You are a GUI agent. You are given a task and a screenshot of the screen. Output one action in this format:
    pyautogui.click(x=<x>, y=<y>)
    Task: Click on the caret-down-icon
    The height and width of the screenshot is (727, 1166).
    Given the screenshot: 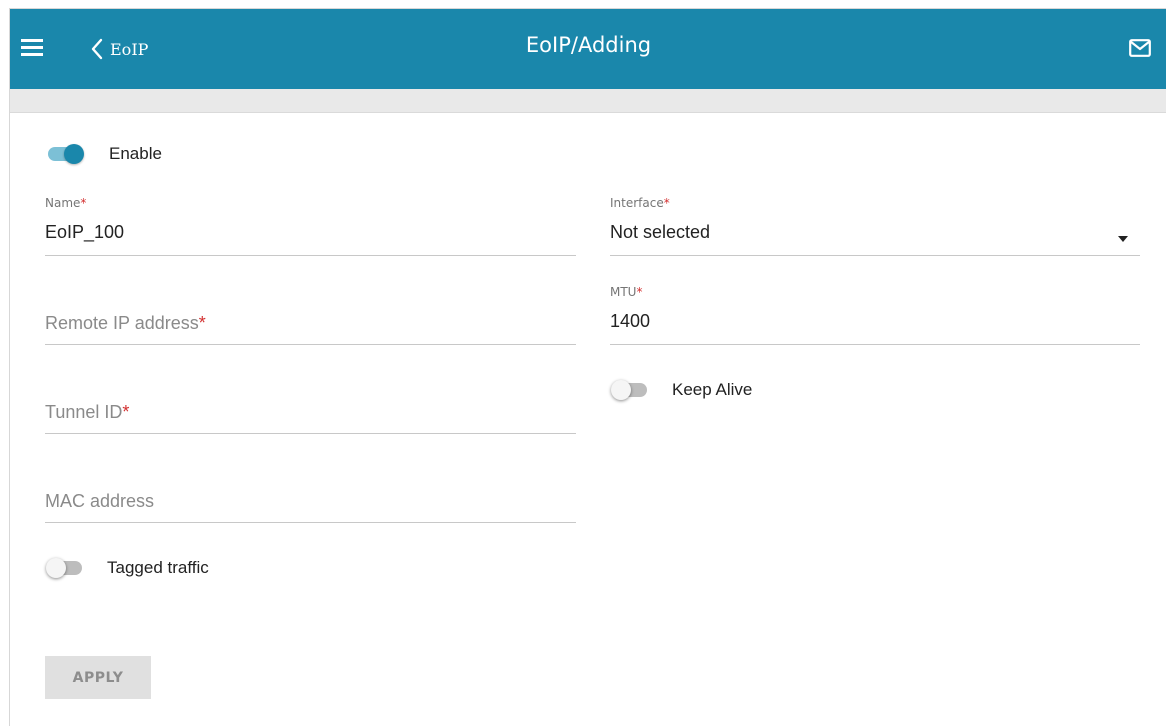 What is the action you would take?
    pyautogui.click(x=1123, y=239)
    